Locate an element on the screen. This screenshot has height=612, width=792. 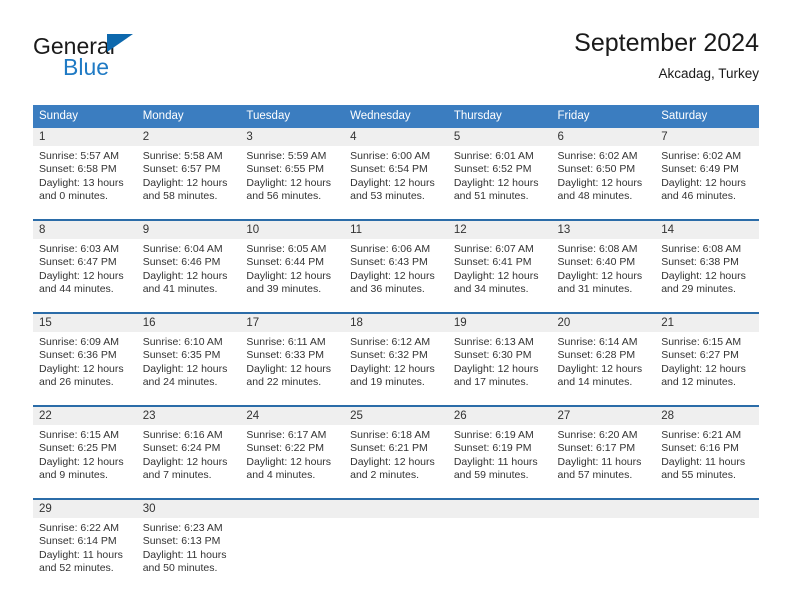
sunrise-text: Sunrise: 6:15 AM is located at coordinates (701, 342).